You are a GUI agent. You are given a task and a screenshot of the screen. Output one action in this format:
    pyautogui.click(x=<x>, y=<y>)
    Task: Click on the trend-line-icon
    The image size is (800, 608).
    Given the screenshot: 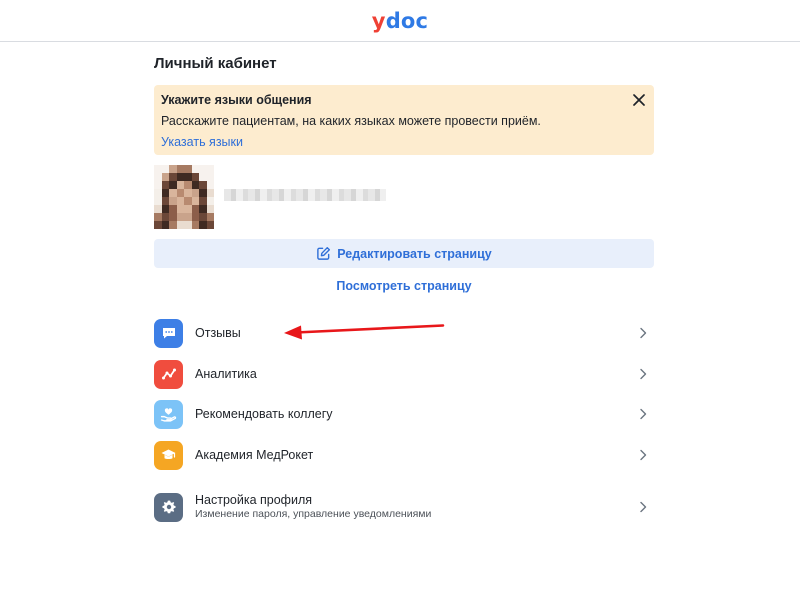 What is the action you would take?
    pyautogui.click(x=168, y=374)
    